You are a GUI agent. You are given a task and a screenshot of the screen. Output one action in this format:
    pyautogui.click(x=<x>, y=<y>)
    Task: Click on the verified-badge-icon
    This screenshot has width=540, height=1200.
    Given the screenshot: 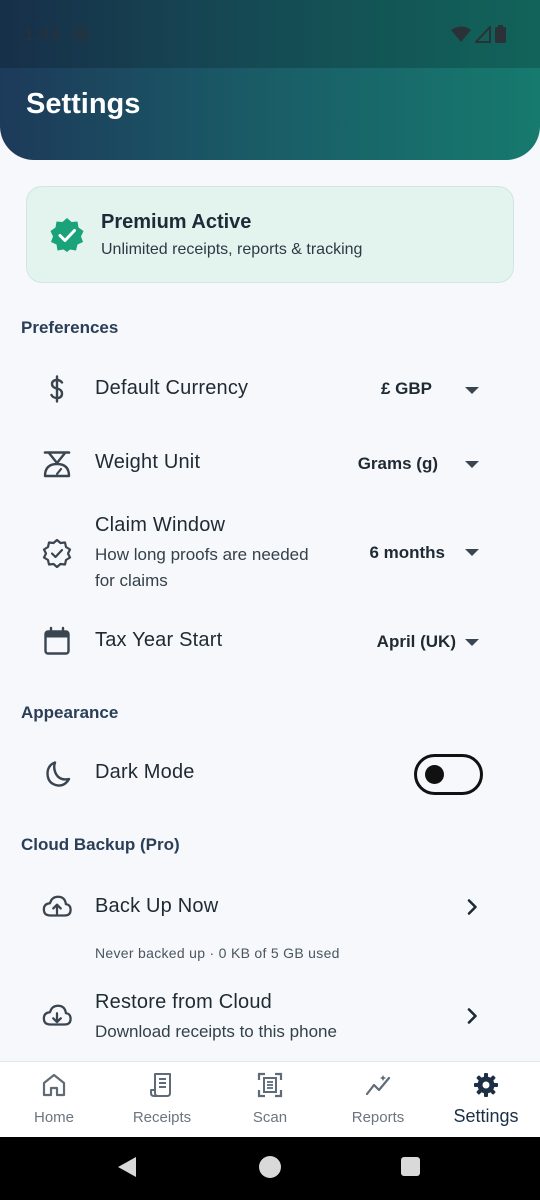 What is the action you would take?
    pyautogui.click(x=67, y=235)
    